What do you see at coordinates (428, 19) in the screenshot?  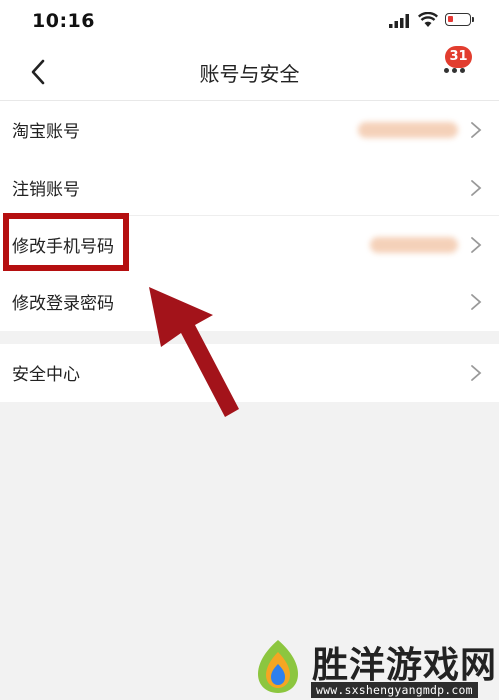 I see `wifi-icon` at bounding box center [428, 19].